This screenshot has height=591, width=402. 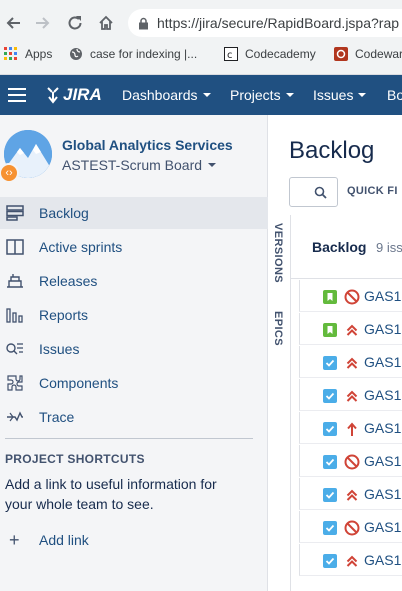 What do you see at coordinates (134, 315) in the screenshot?
I see `sidebar-item-reports: Reports` at bounding box center [134, 315].